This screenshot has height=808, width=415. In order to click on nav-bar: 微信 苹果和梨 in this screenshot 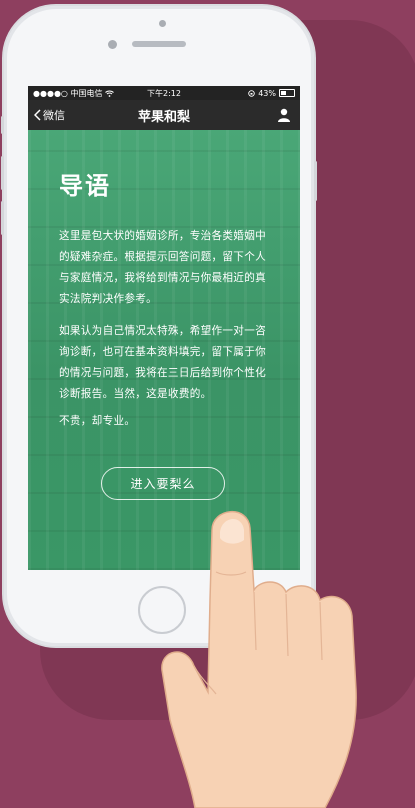, I will do `click(164, 115)`.